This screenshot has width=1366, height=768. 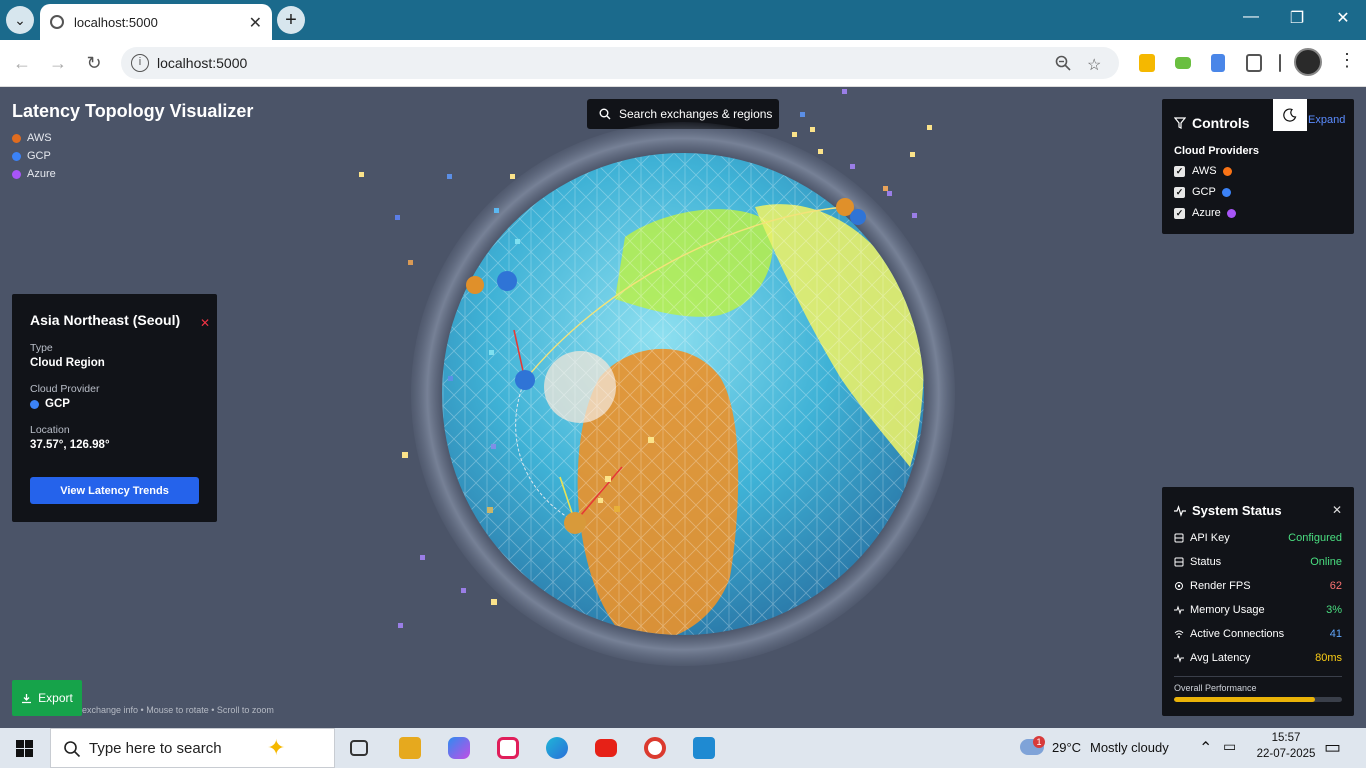 I want to click on weather-temperature: 29°C, so click(x=1066, y=747).